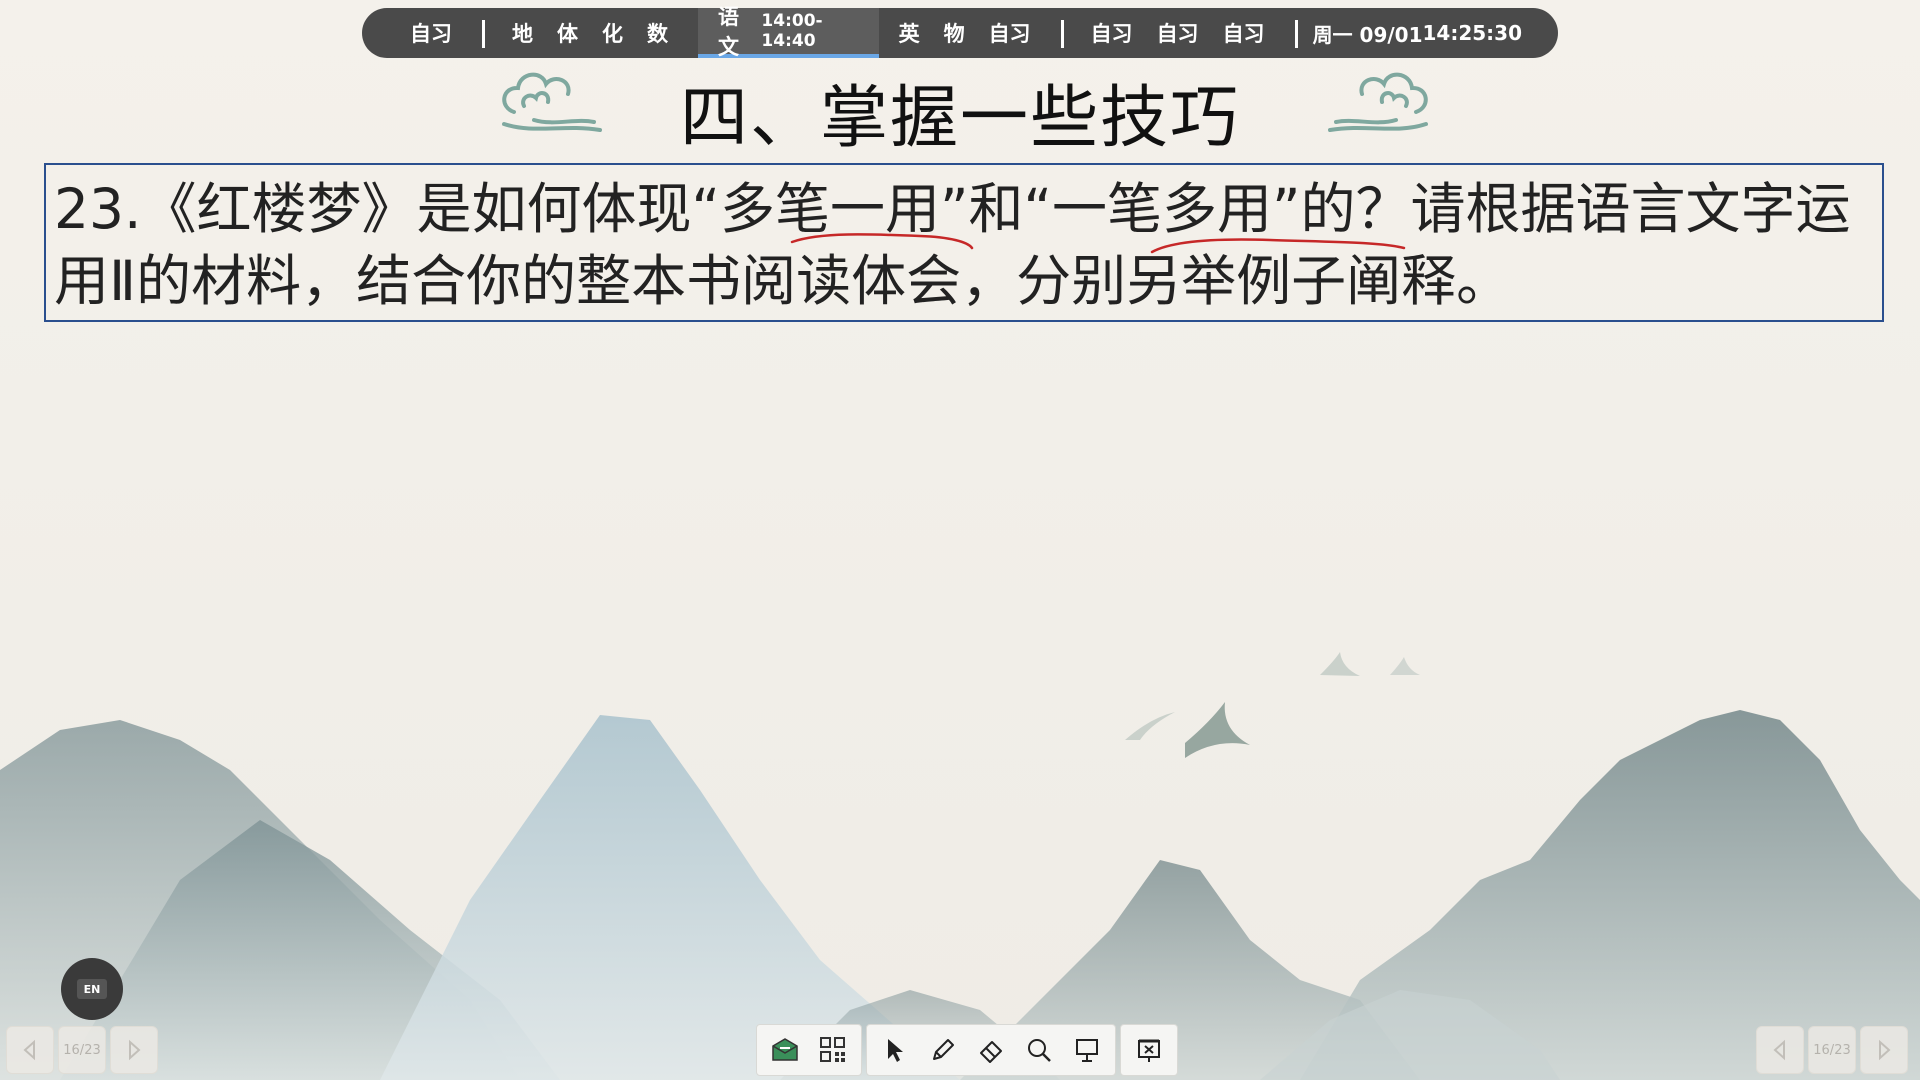 This screenshot has height=1080, width=1920. I want to click on class-tool-button, so click(785, 1050).